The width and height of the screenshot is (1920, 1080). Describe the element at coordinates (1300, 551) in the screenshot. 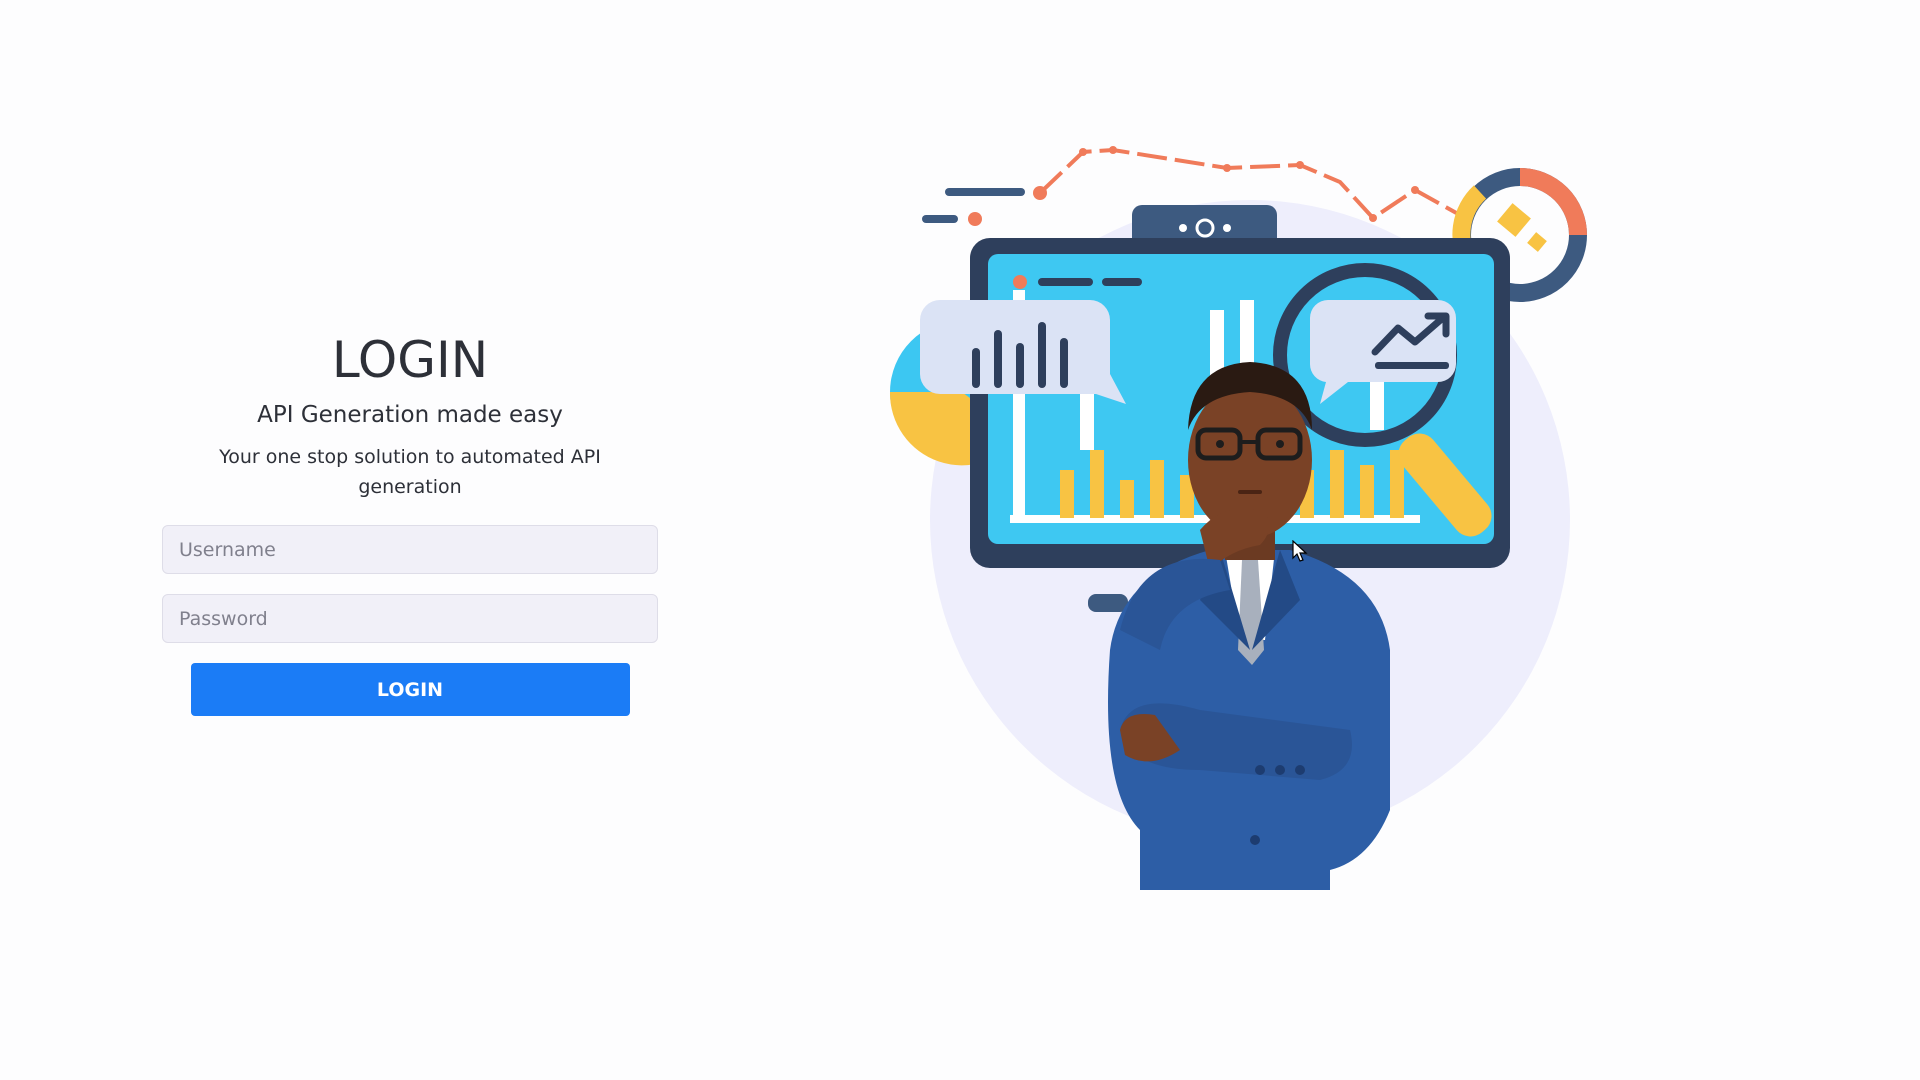

I see `mouse-cursor-icon` at that location.